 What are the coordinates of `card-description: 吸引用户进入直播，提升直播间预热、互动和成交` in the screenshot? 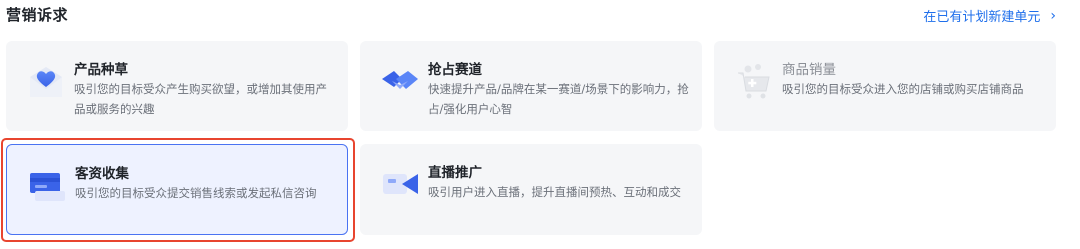 It's located at (554, 192).